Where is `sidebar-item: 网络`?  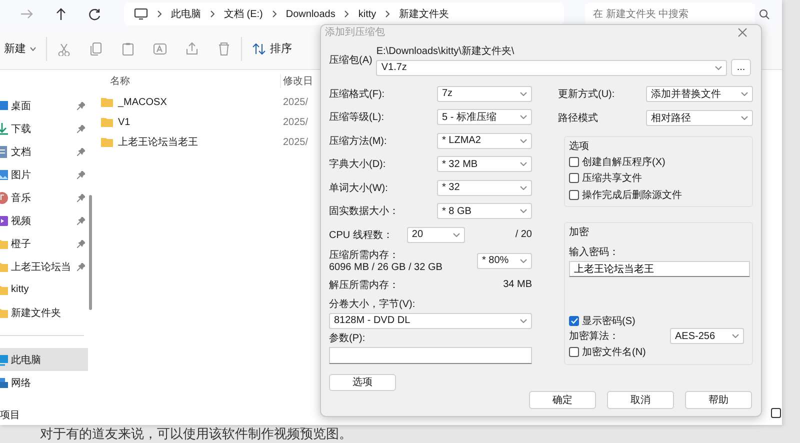
sidebar-item: 网络 is located at coordinates (44, 382).